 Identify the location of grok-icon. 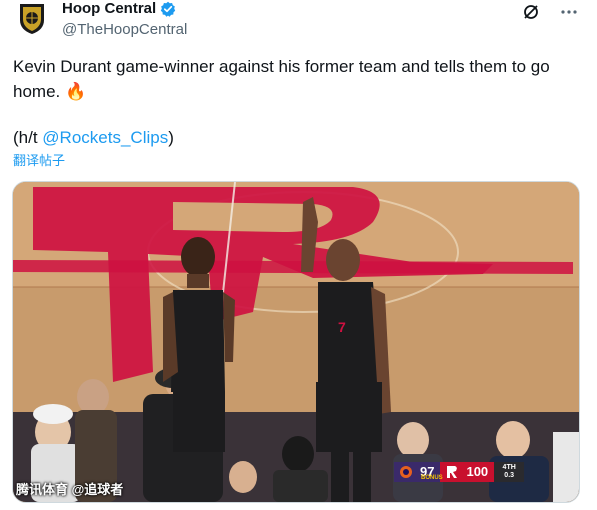
(531, 12).